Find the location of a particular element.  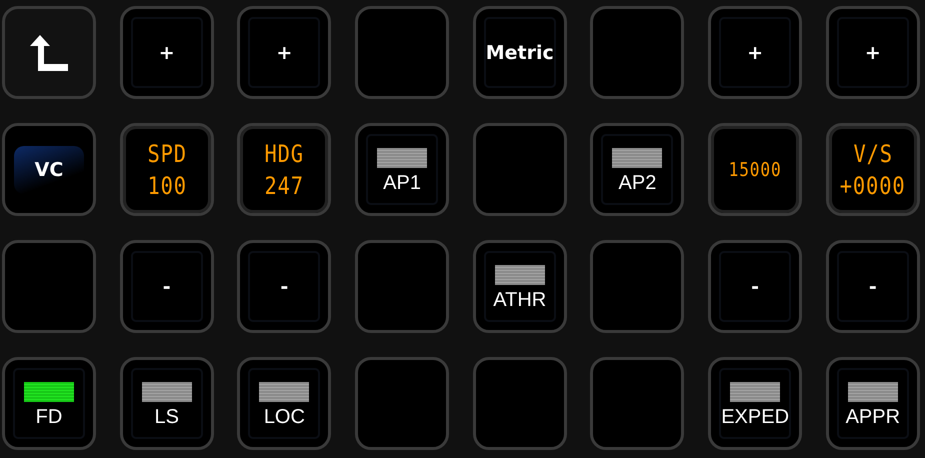

toggle-key: APPR is located at coordinates (873, 403).